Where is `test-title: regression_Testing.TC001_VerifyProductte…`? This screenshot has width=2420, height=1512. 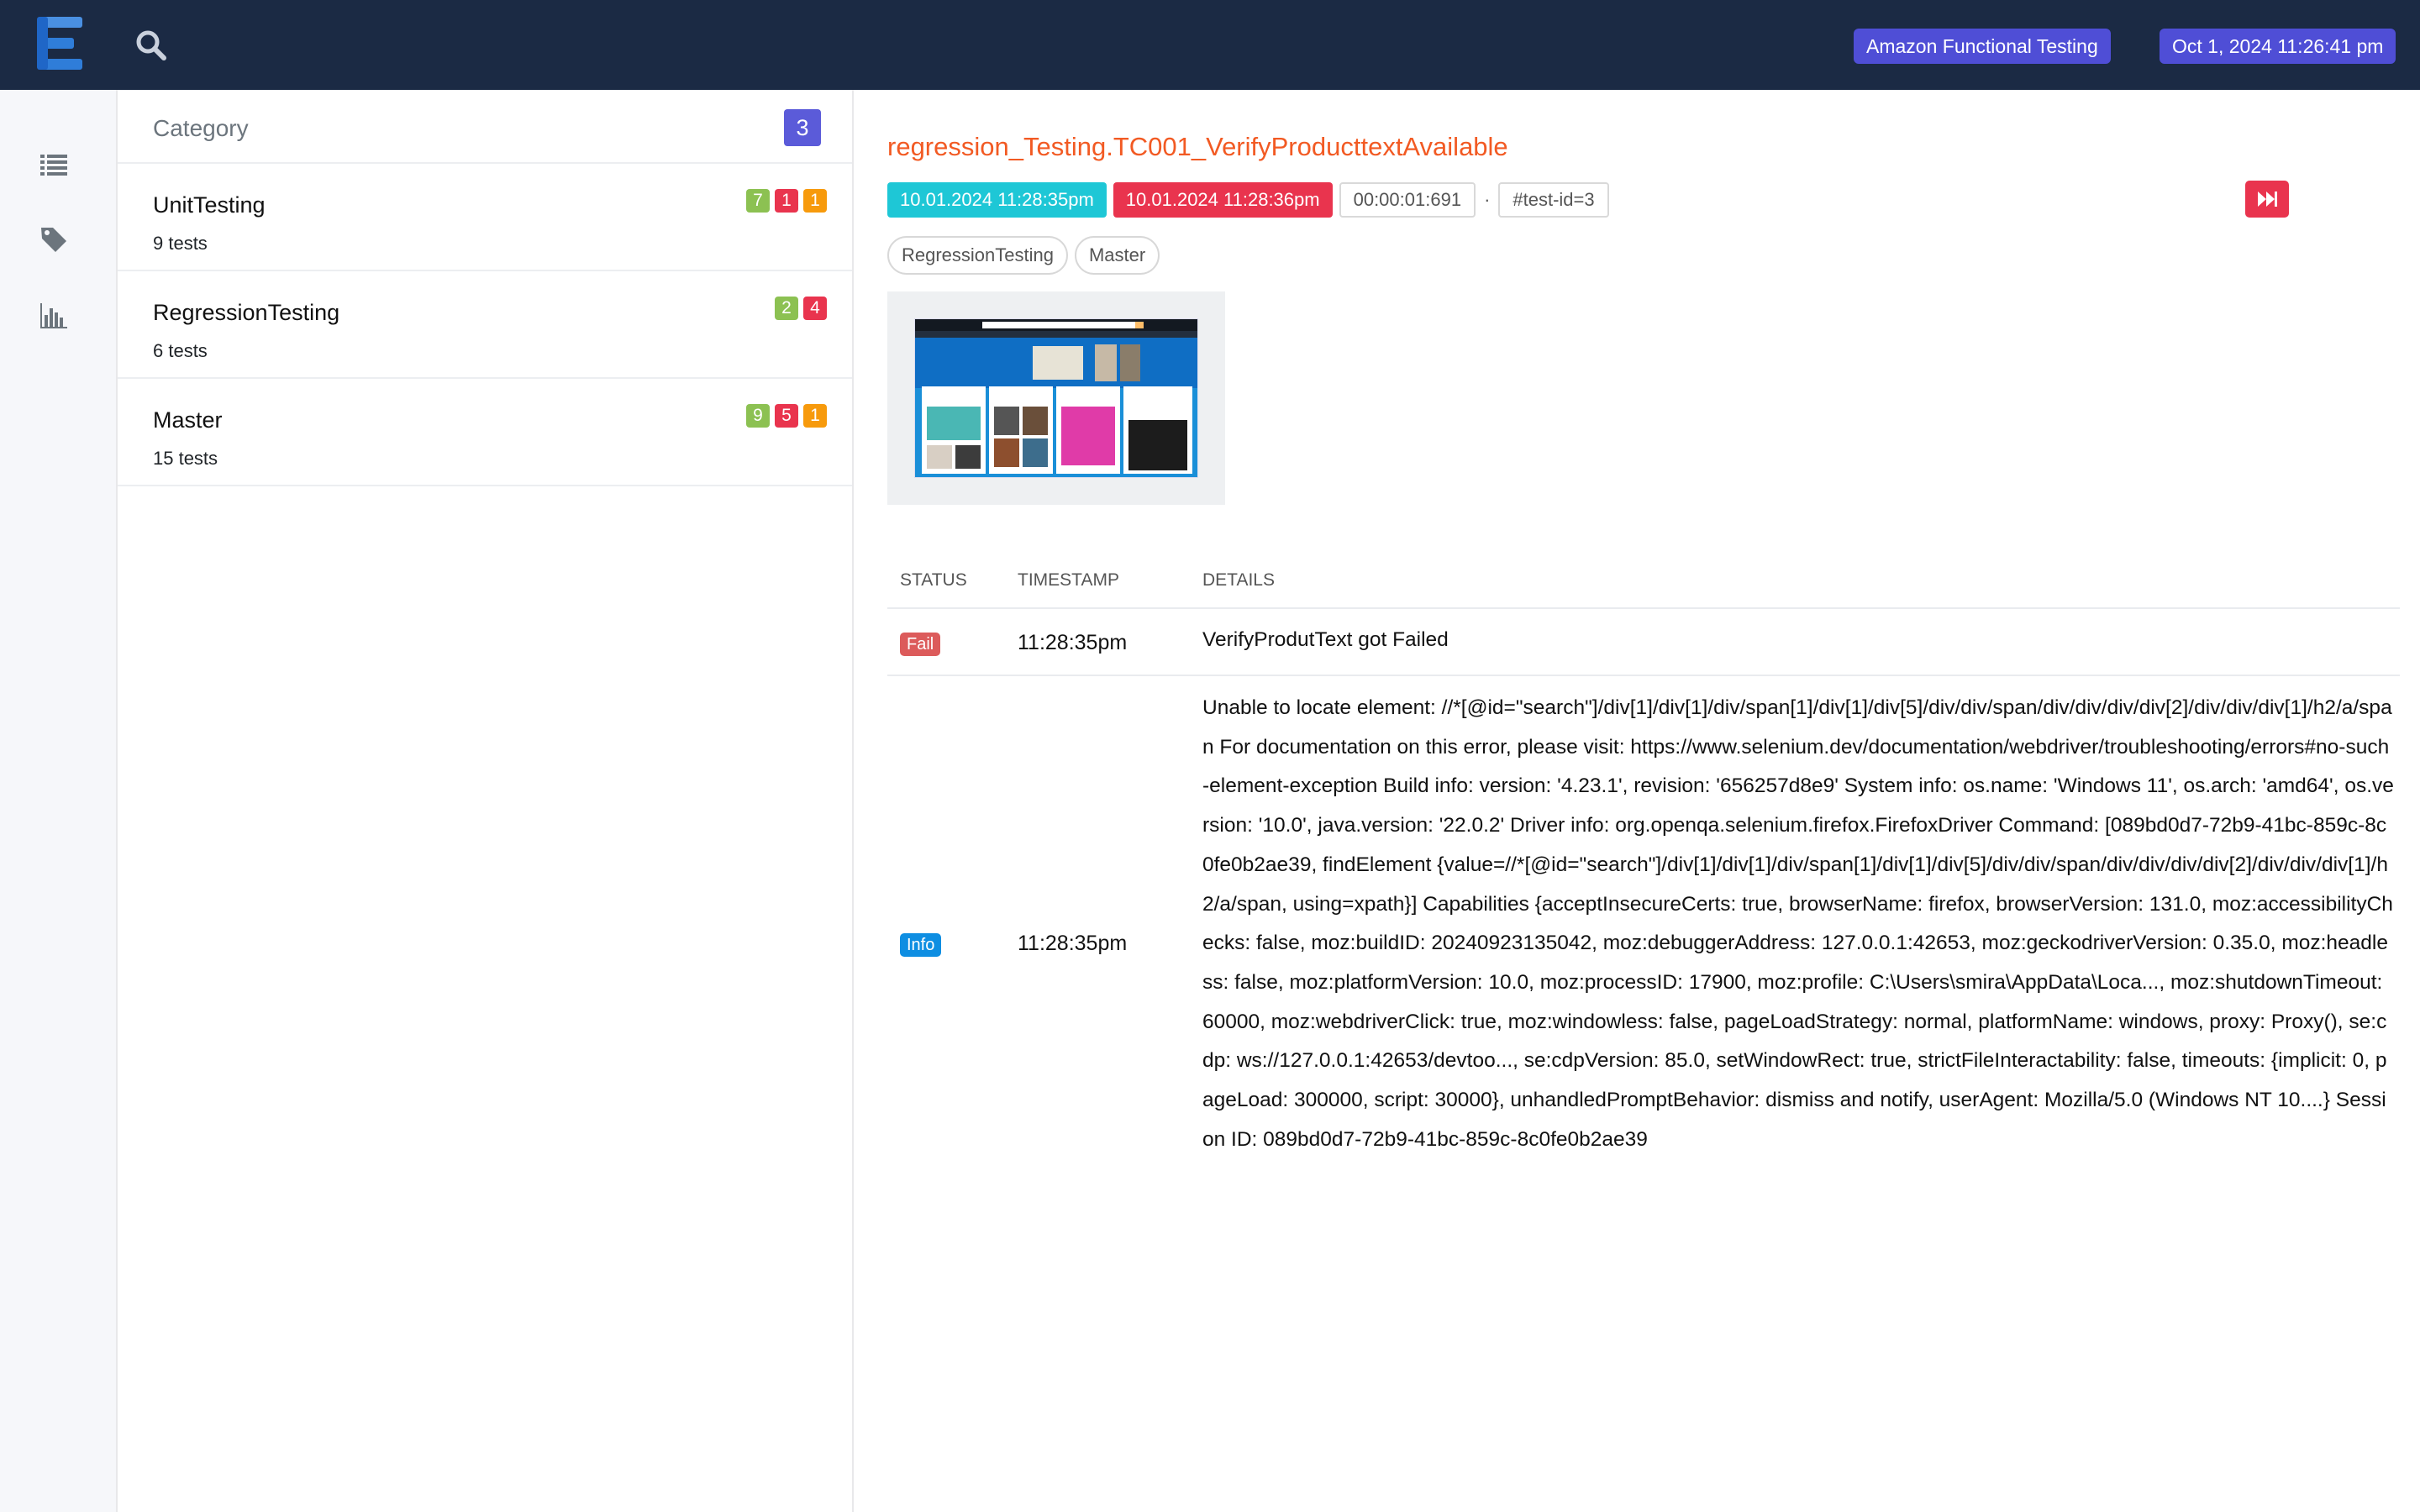 test-title: regression_Testing.TC001_VerifyProductte… is located at coordinates (1197, 146).